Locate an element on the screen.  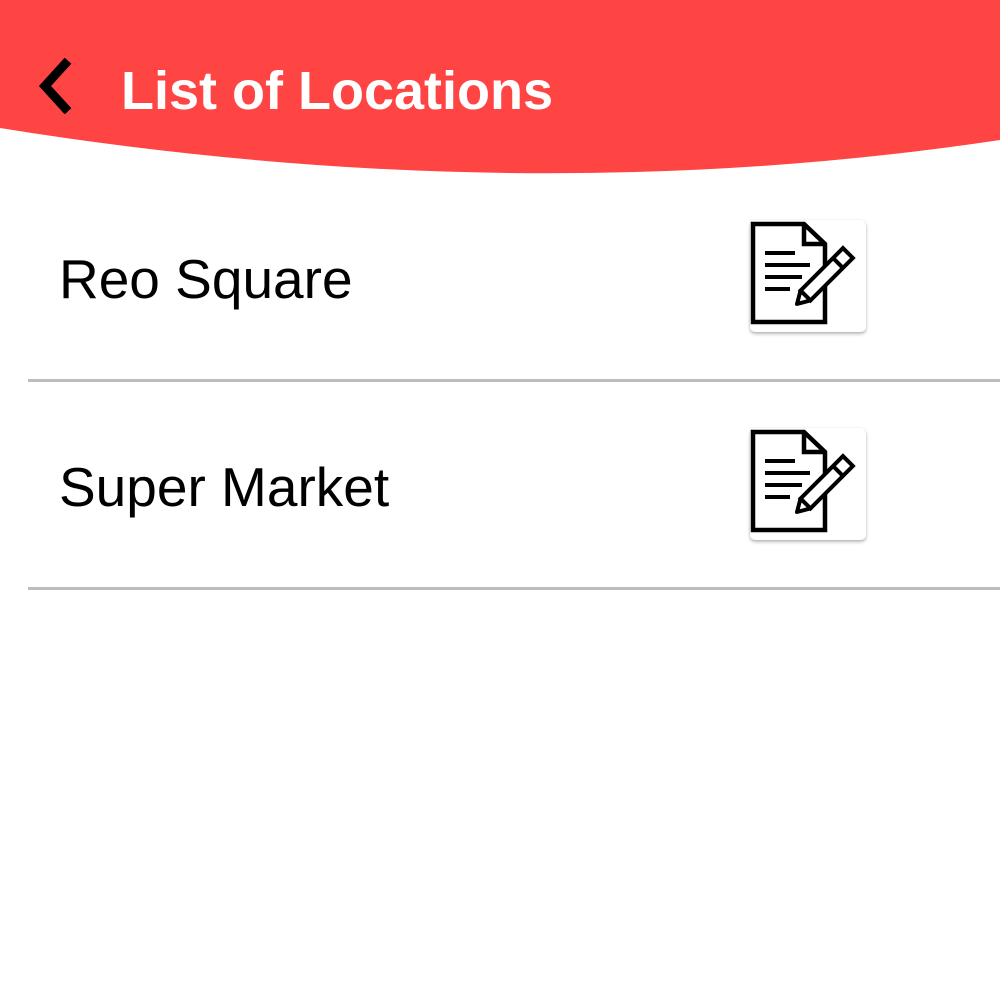
chevron-left-icon is located at coordinates (54, 88).